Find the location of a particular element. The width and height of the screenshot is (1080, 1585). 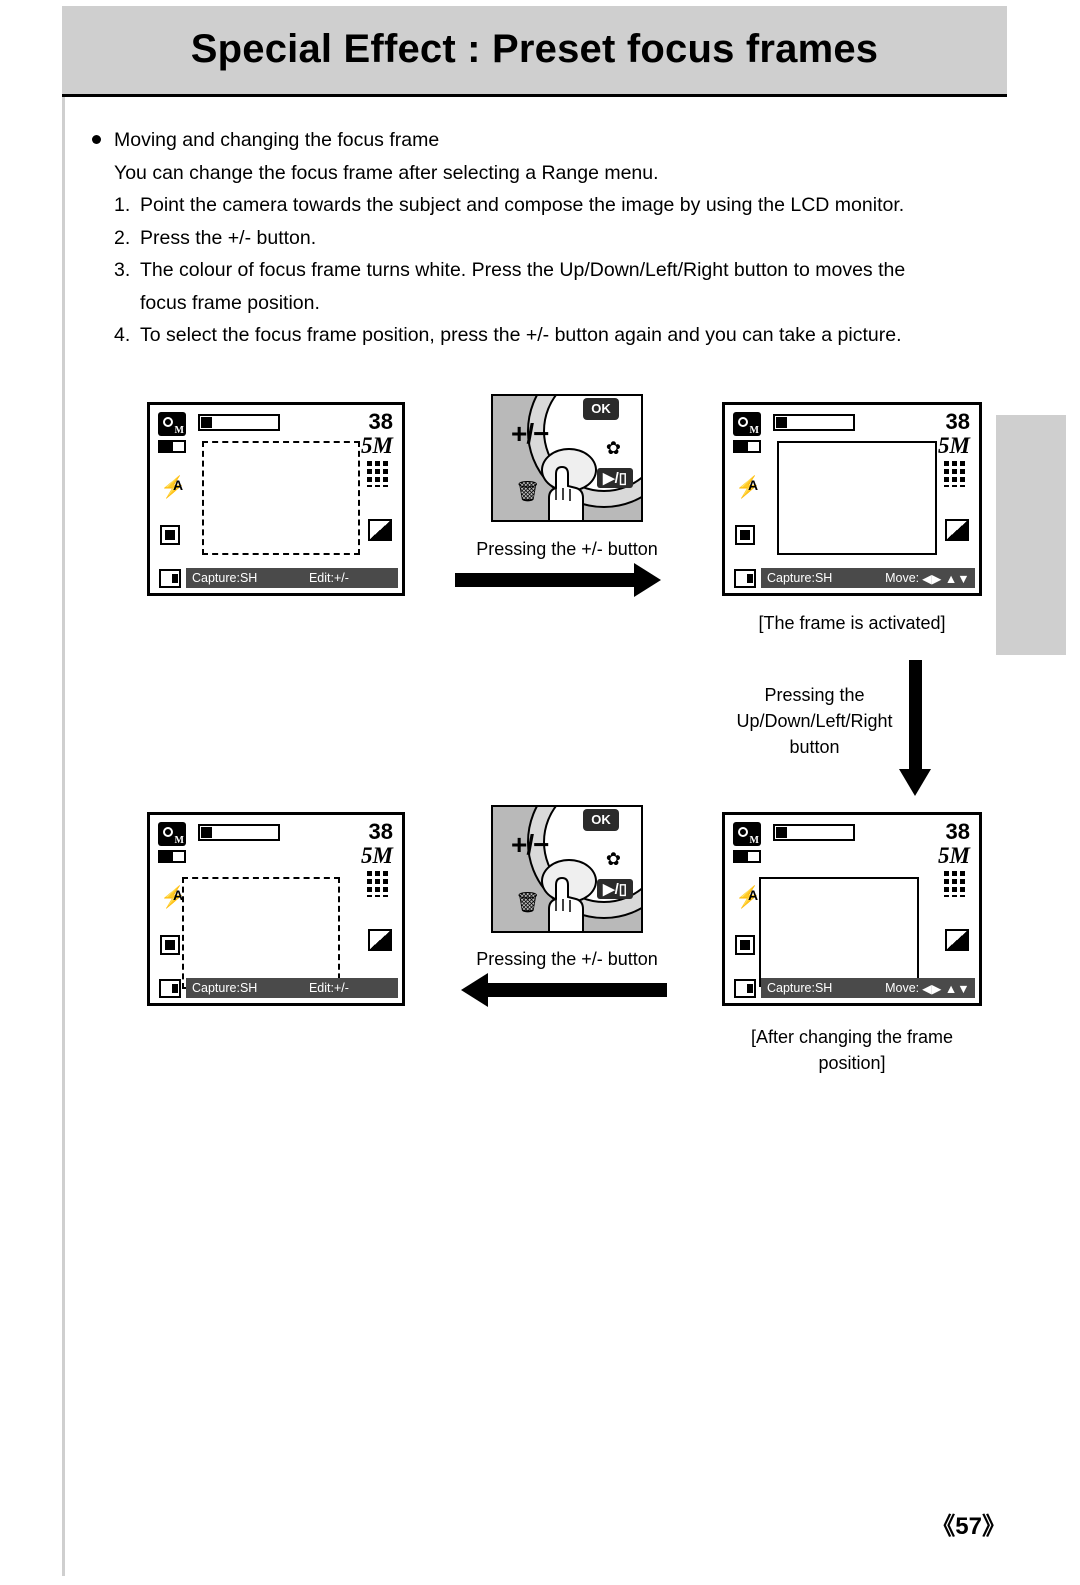

lcd-screen-2: 38 5M ⚡A Capture:SH Move: ◀▶ ▲▼ is located at coordinates (852, 499).